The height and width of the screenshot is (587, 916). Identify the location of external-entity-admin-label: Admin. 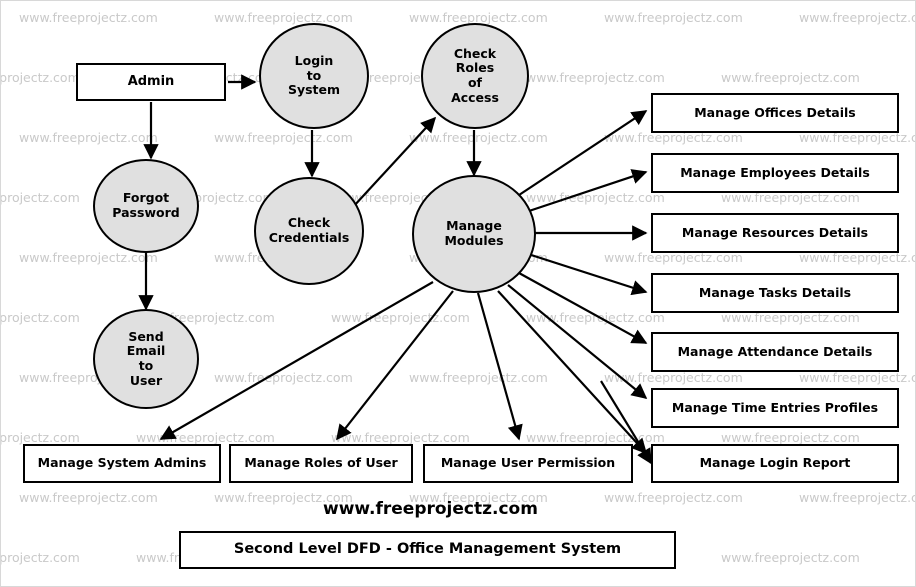
(151, 82).